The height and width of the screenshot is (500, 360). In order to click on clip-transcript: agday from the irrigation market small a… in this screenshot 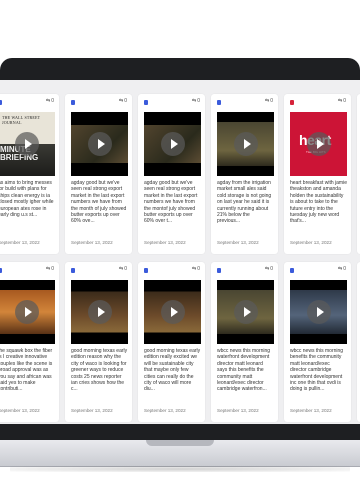, I will do `click(244, 202)`.